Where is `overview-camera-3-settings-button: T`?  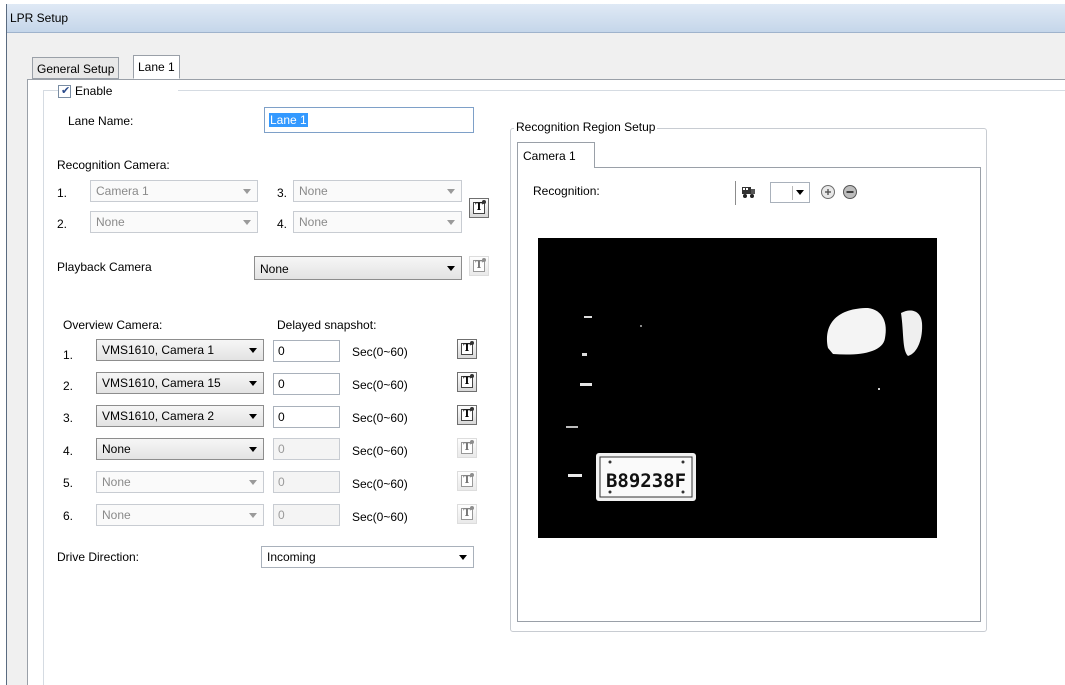
overview-camera-3-settings-button: T is located at coordinates (467, 415).